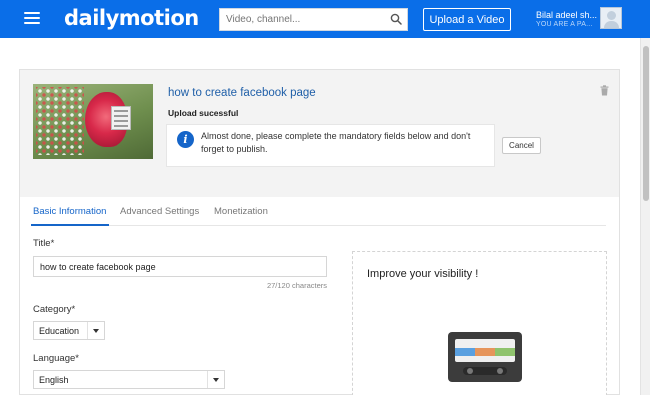  What do you see at coordinates (54, 380) in the screenshot?
I see `language-value: English` at bounding box center [54, 380].